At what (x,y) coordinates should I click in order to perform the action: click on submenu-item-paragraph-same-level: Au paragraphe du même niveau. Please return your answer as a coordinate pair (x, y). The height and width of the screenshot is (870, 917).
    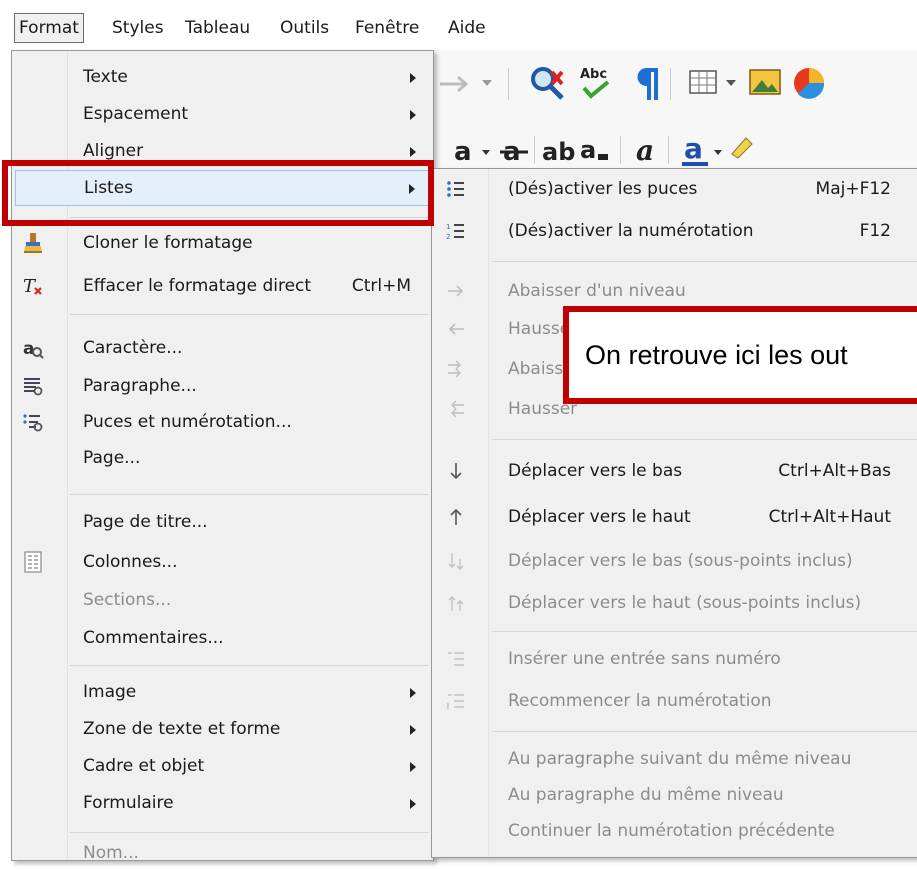
    Looking at the image, I should click on (674, 795).